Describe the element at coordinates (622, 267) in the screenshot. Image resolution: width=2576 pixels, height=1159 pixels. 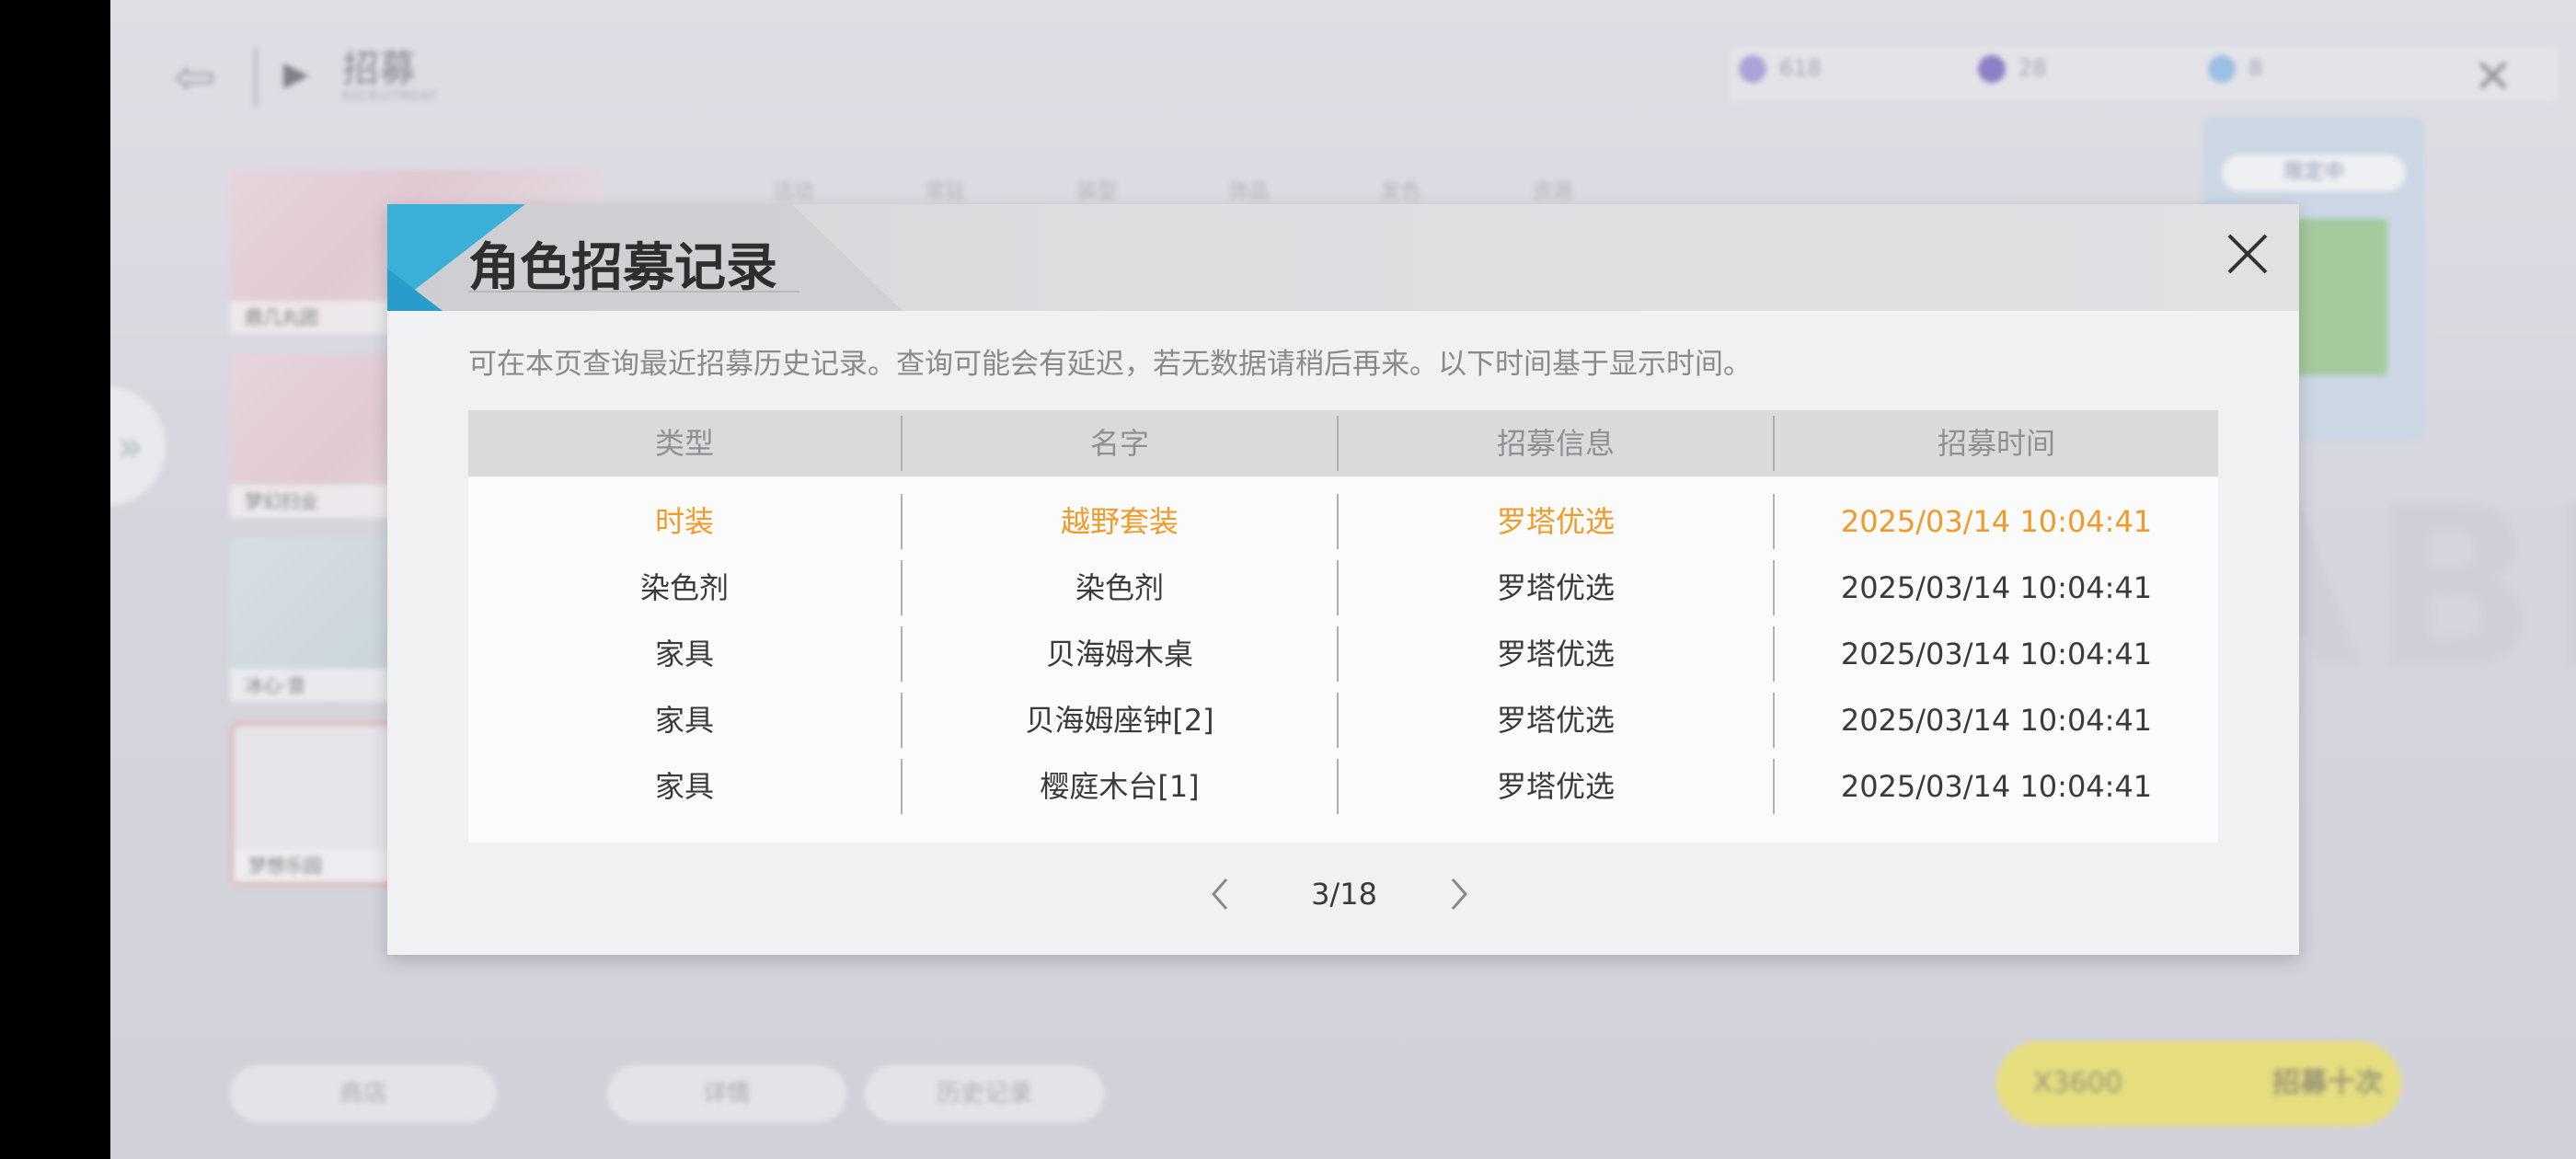
I see `dialog-title: 角色招募记录` at that location.